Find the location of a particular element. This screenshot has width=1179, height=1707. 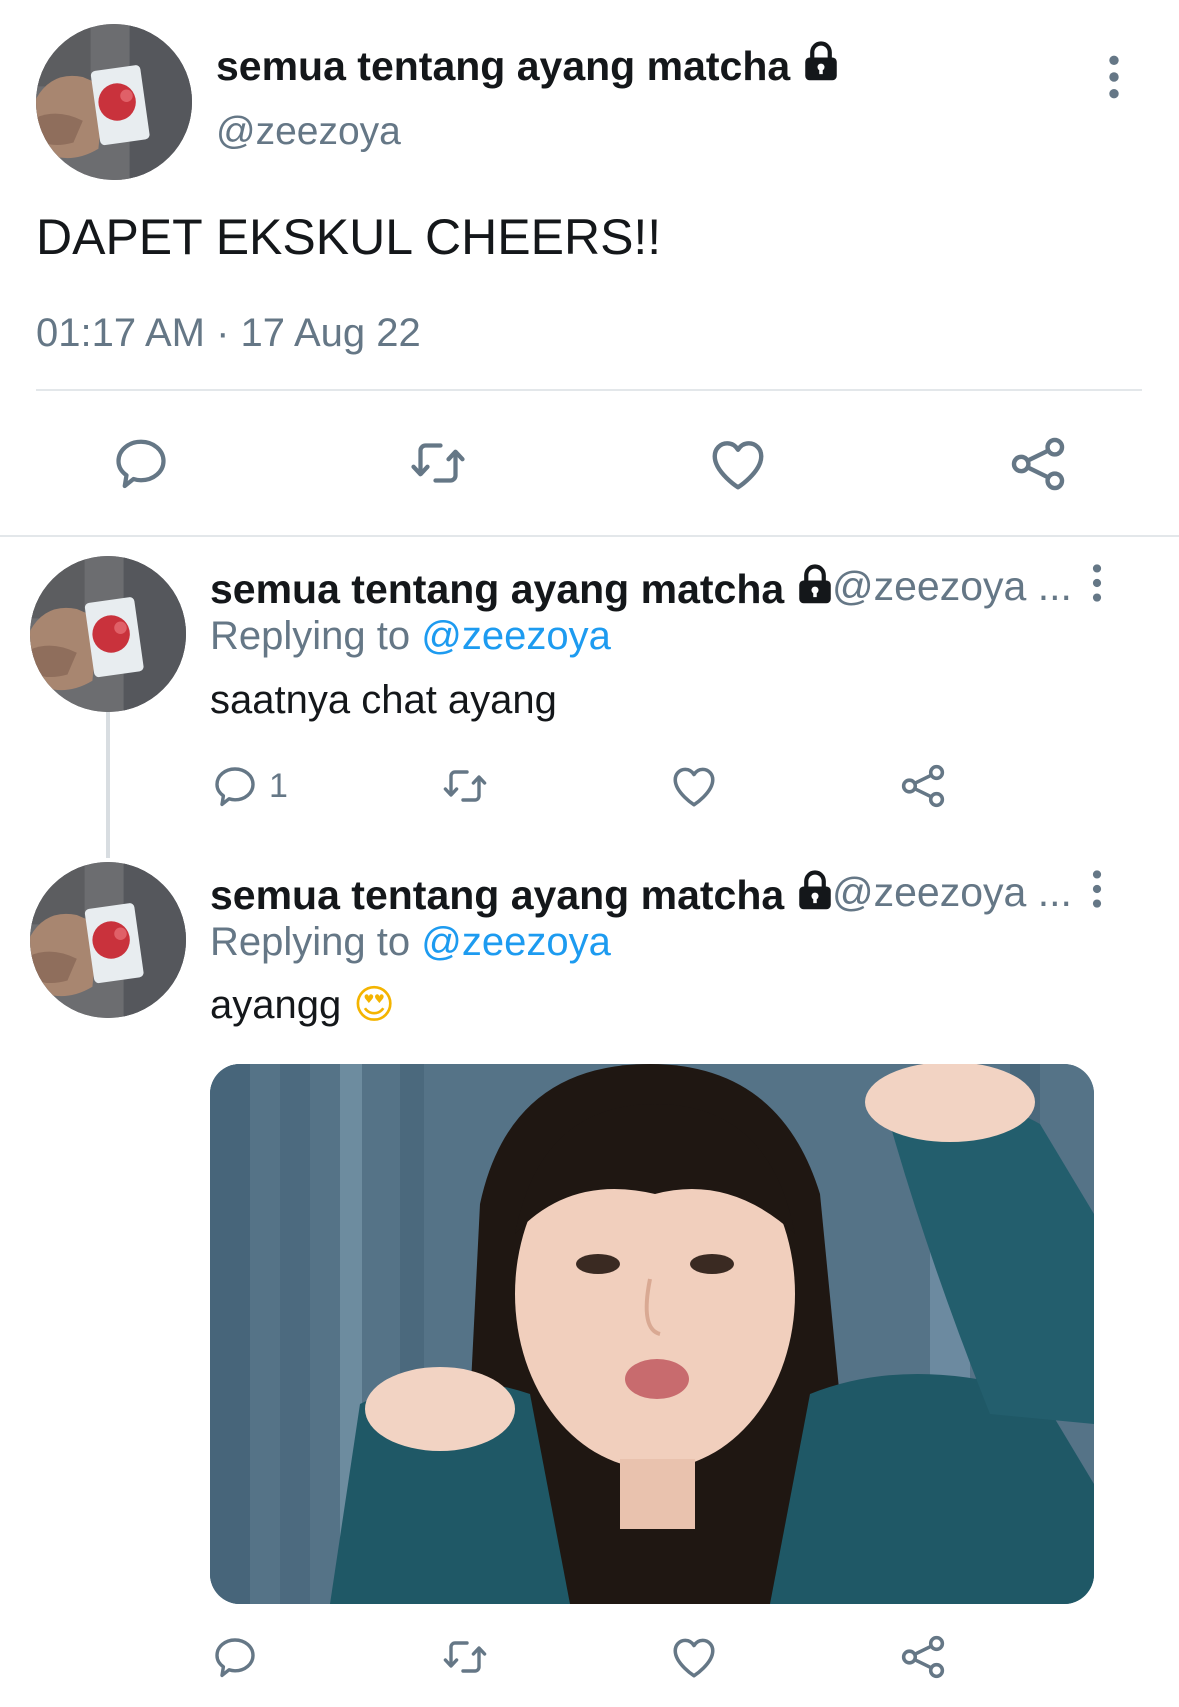

reply-button: 1 is located at coordinates (249, 786).